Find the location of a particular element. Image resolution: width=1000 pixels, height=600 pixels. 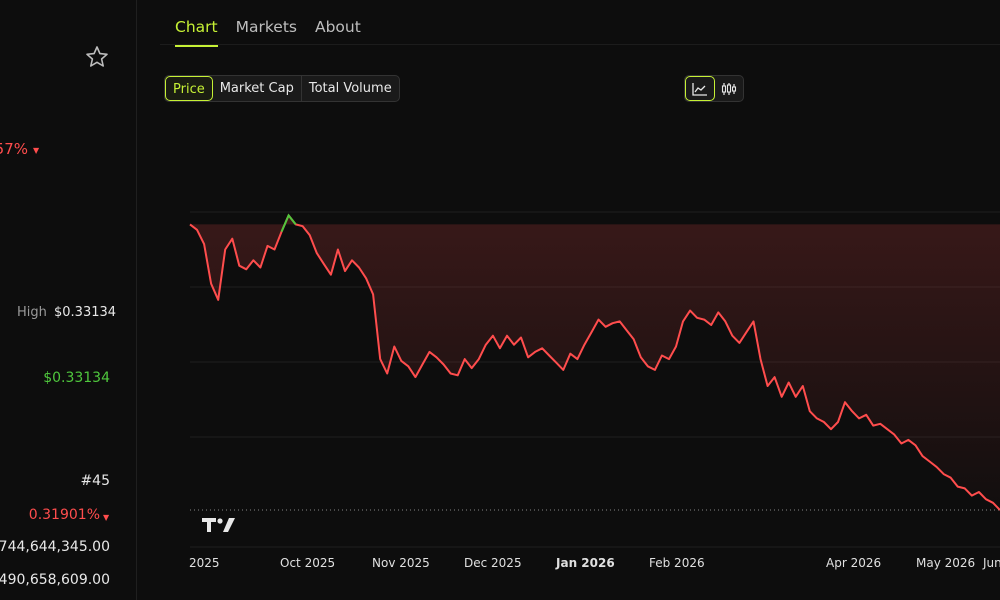

price-change-pct: 57% is located at coordinates (14, 149).